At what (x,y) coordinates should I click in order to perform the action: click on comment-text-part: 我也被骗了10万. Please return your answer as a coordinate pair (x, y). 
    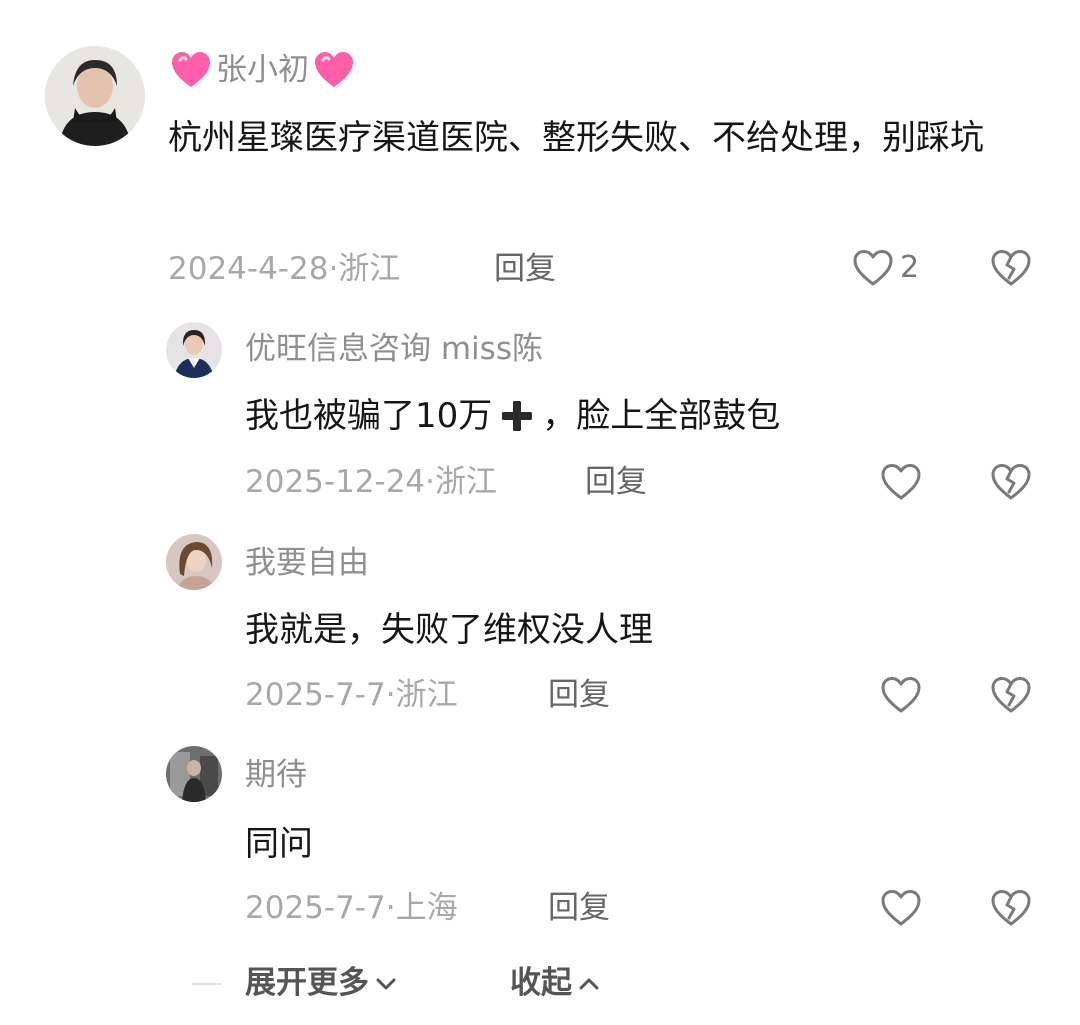
    Looking at the image, I should click on (369, 416).